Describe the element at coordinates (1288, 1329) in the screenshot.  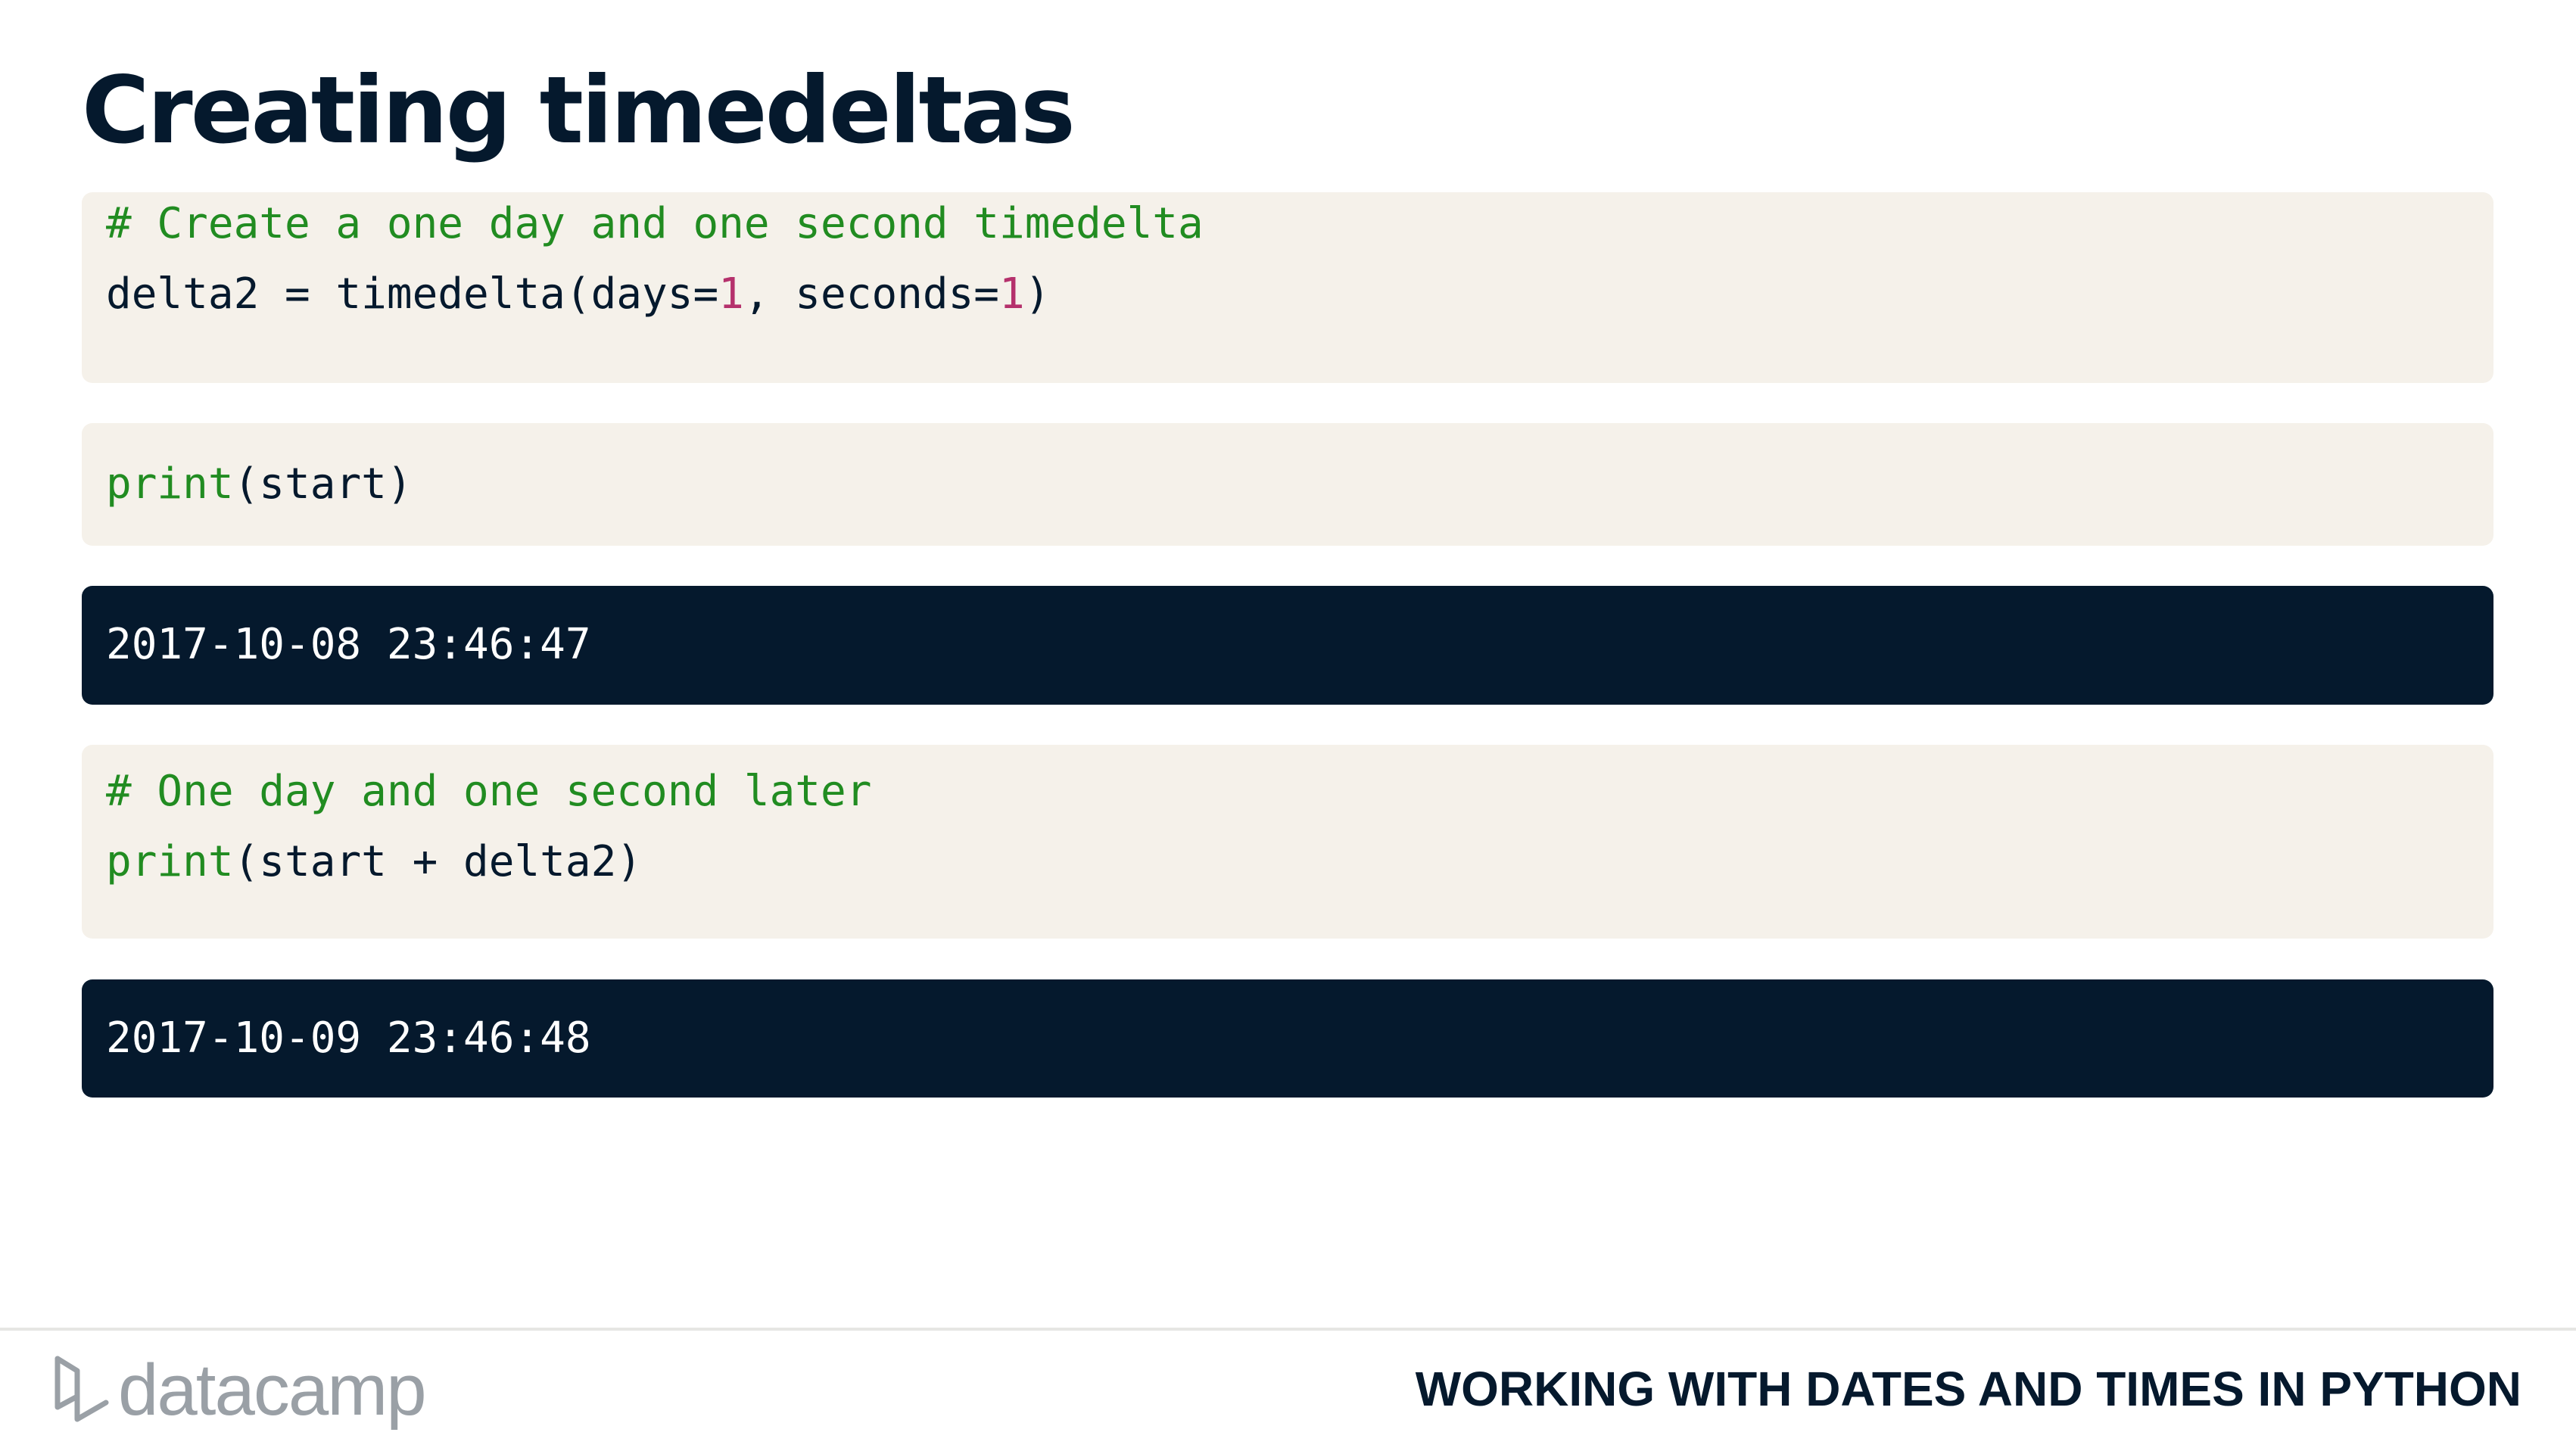
I see `footer-divider` at that location.